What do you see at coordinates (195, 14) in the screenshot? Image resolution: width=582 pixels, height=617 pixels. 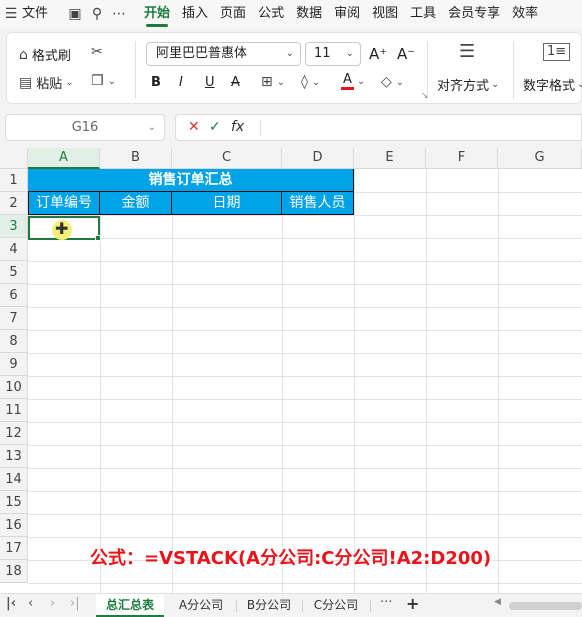 I see `tab-insert: 插入` at bounding box center [195, 14].